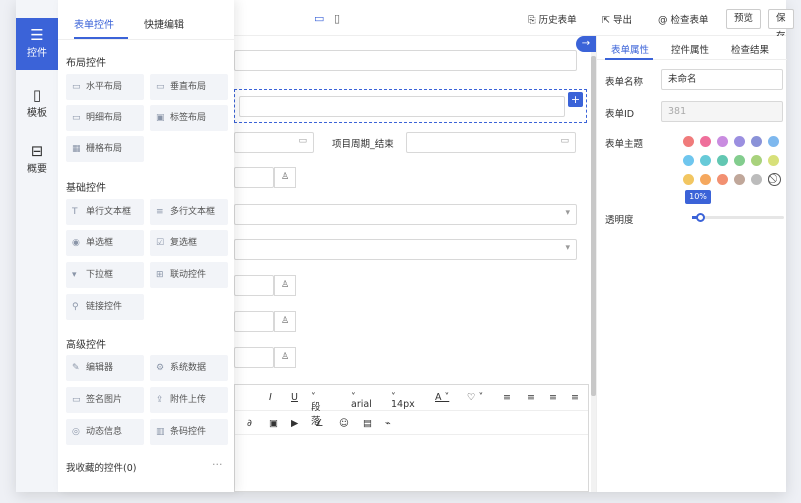 This screenshot has height=503, width=801. What do you see at coordinates (617, 19) in the screenshot?
I see `export-button: ⇱ 导出` at bounding box center [617, 19].